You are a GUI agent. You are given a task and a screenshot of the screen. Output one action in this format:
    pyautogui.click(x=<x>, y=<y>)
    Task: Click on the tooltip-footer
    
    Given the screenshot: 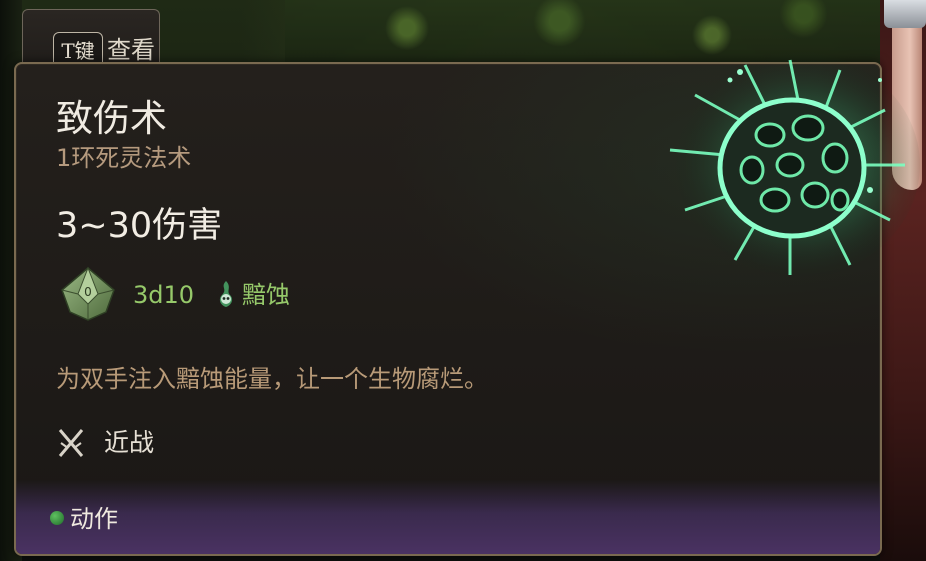 What is the action you would take?
    pyautogui.click(x=448, y=517)
    